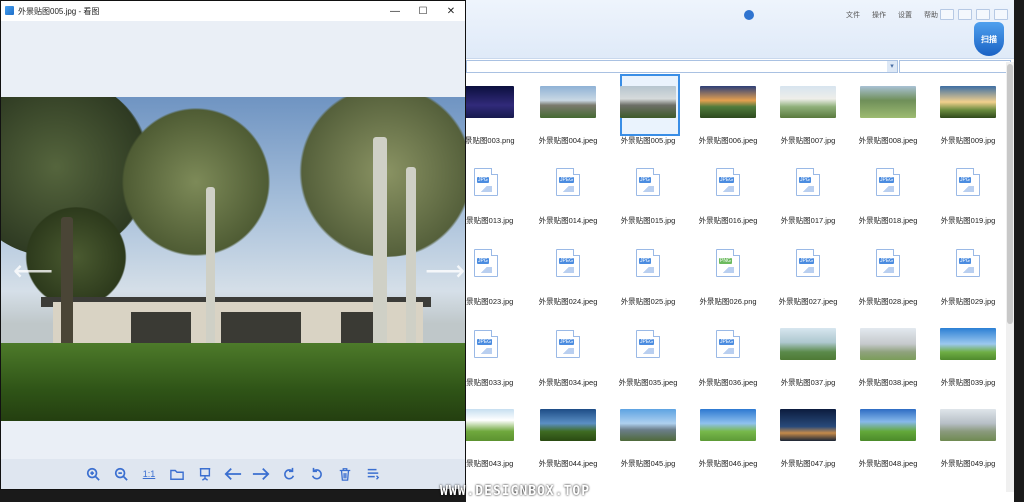 This screenshot has height=502, width=1024. I want to click on file-thumbnail-item: JPEG 外景贴图018.jpeg, so click(888, 192).